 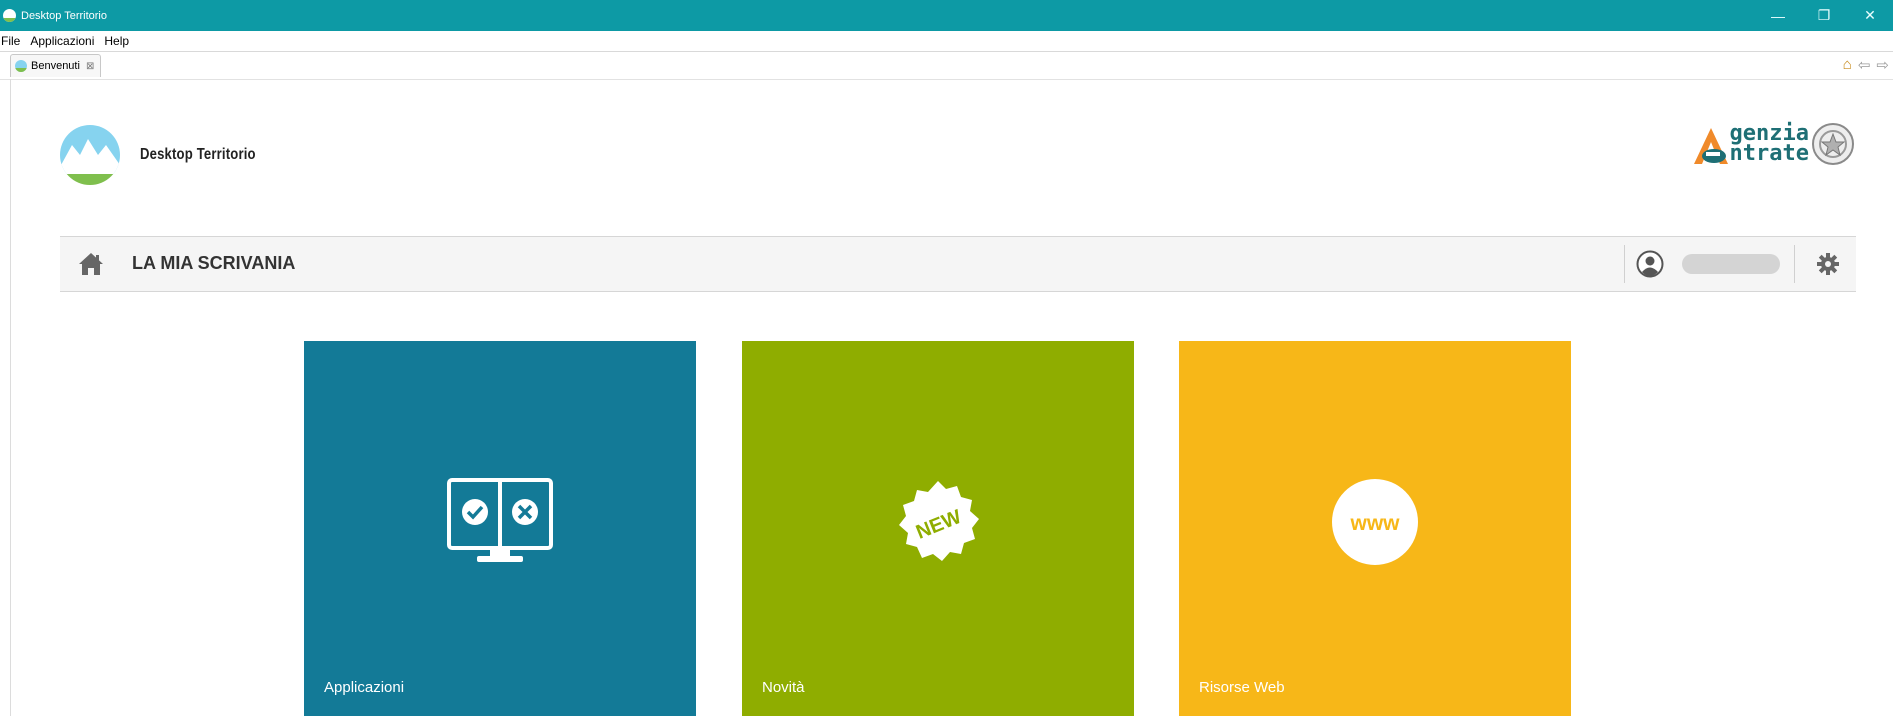 I want to click on page-title: LA MIA SCRIVANIA, so click(x=214, y=263).